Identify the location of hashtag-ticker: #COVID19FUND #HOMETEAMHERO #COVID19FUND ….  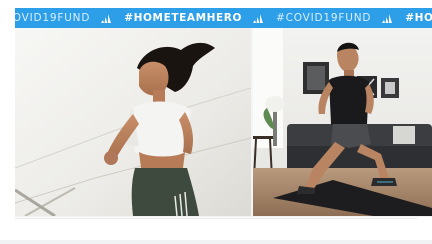
(223, 18).